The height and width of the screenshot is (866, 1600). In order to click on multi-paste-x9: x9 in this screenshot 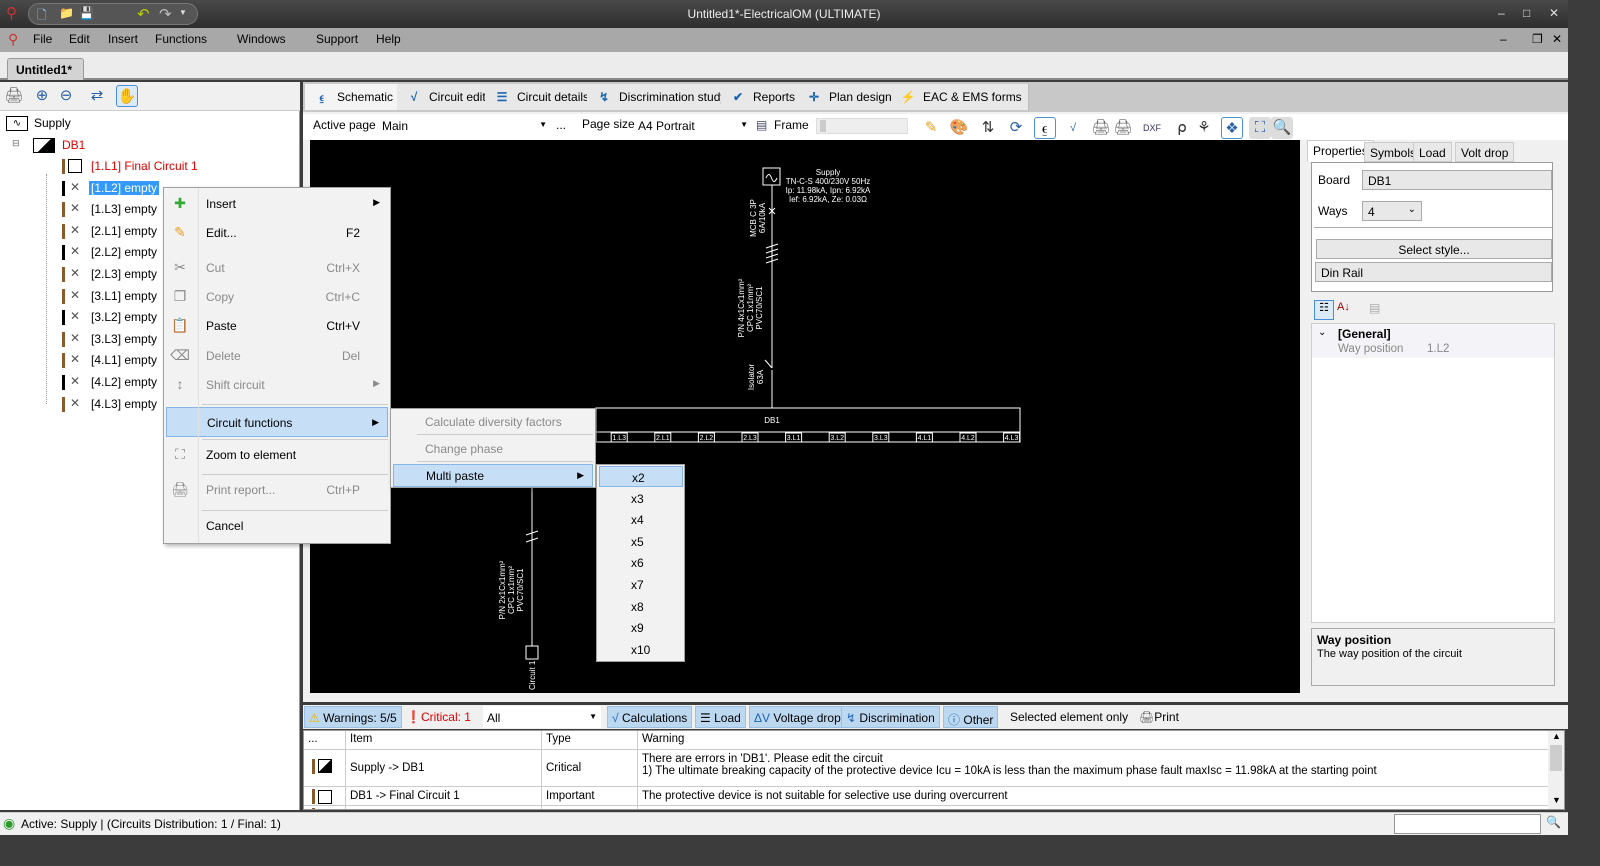, I will do `click(641, 627)`.